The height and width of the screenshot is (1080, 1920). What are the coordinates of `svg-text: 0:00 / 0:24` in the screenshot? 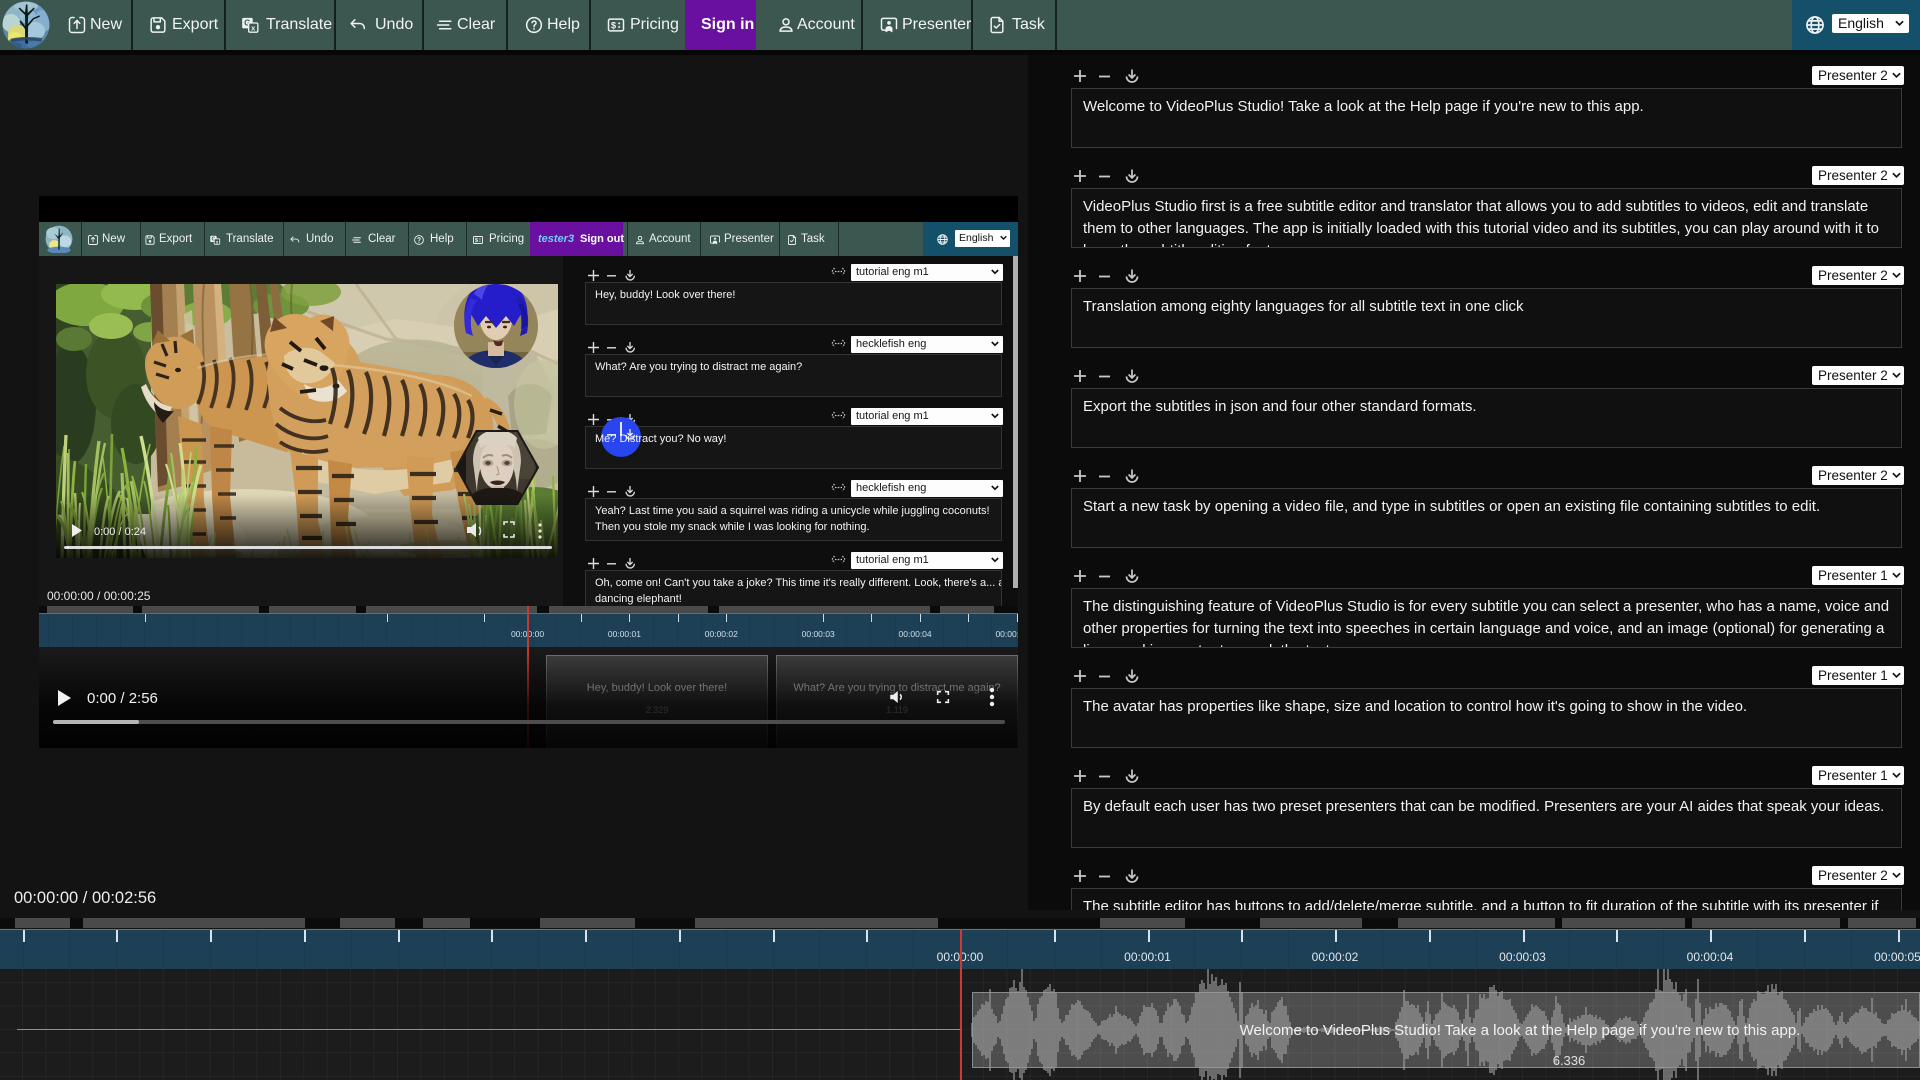 It's located at (120, 532).